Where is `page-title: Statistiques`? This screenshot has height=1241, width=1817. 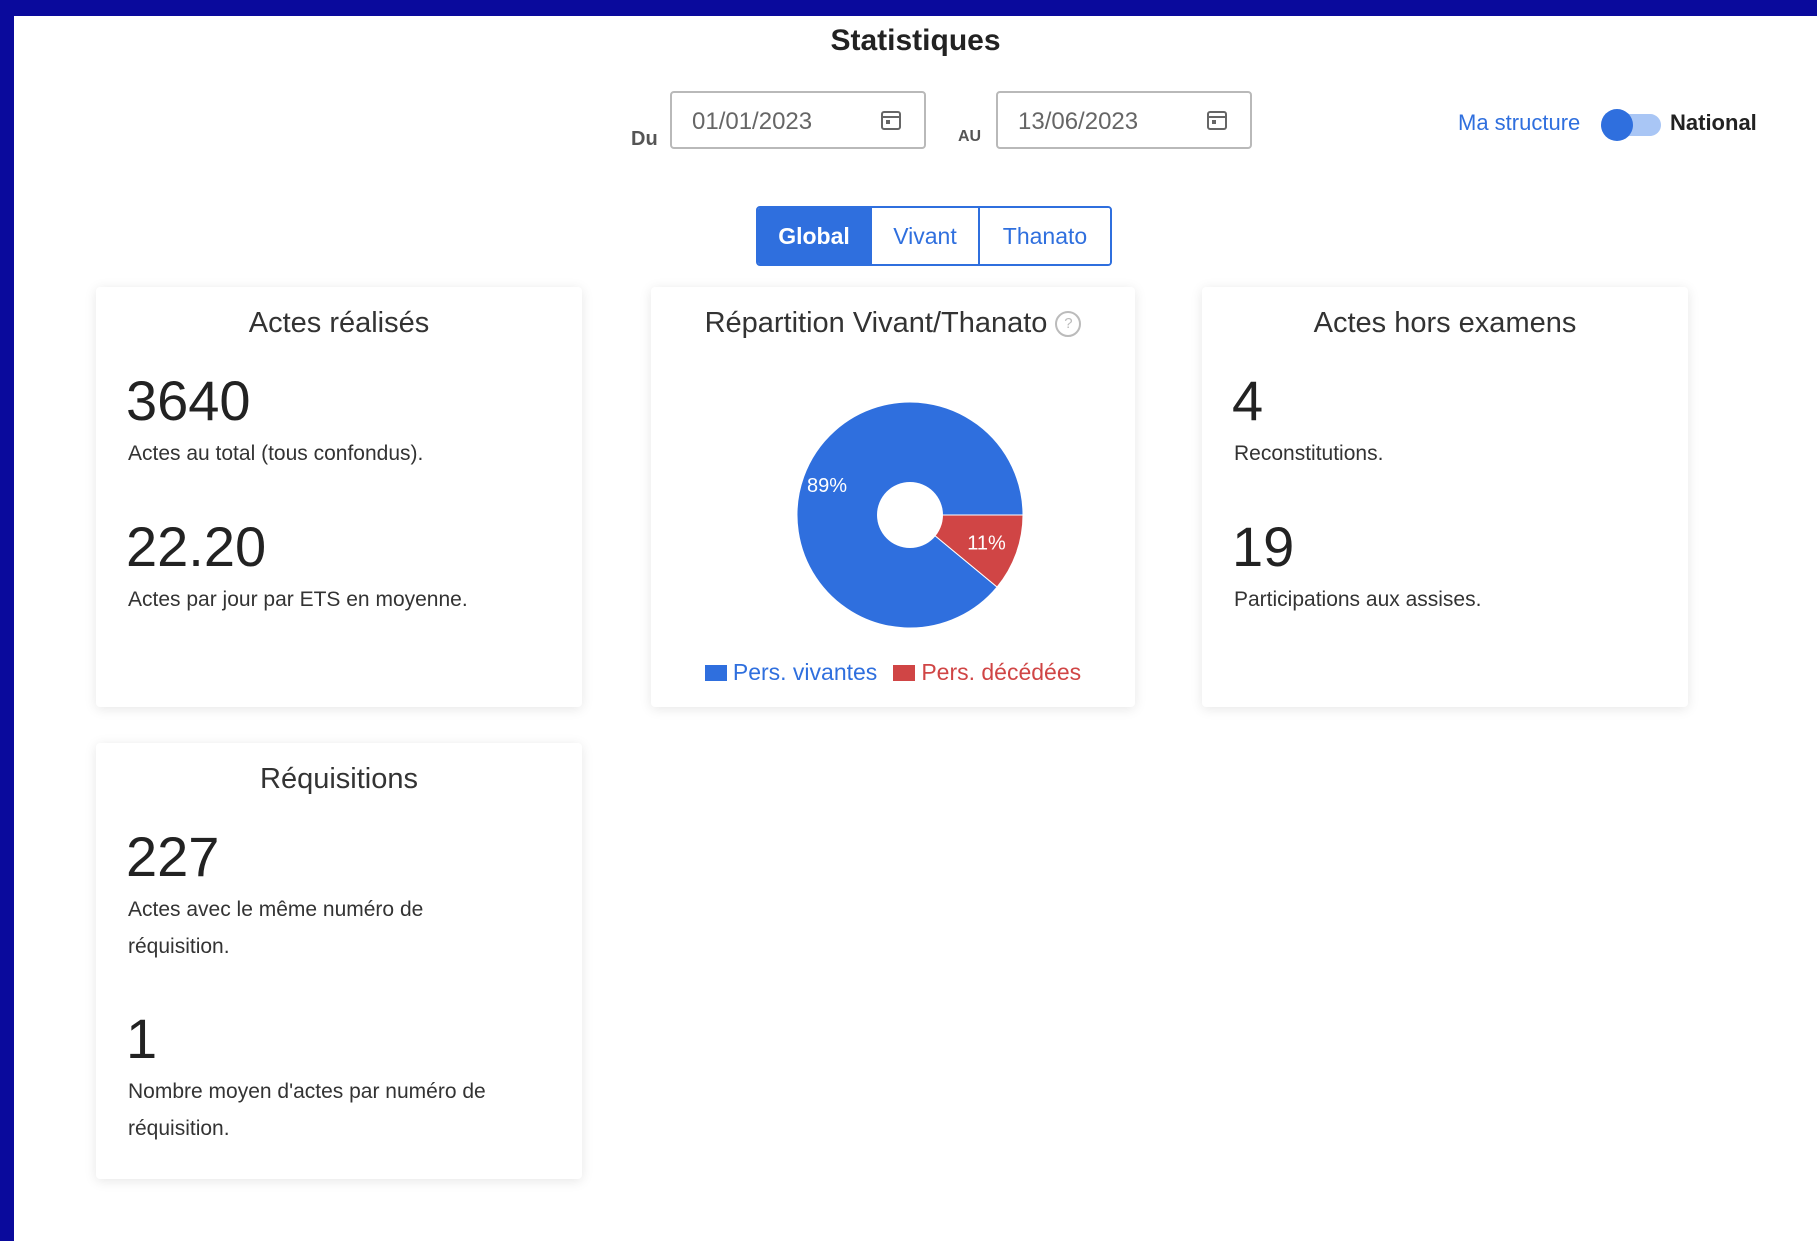
page-title: Statistiques is located at coordinates (915, 40).